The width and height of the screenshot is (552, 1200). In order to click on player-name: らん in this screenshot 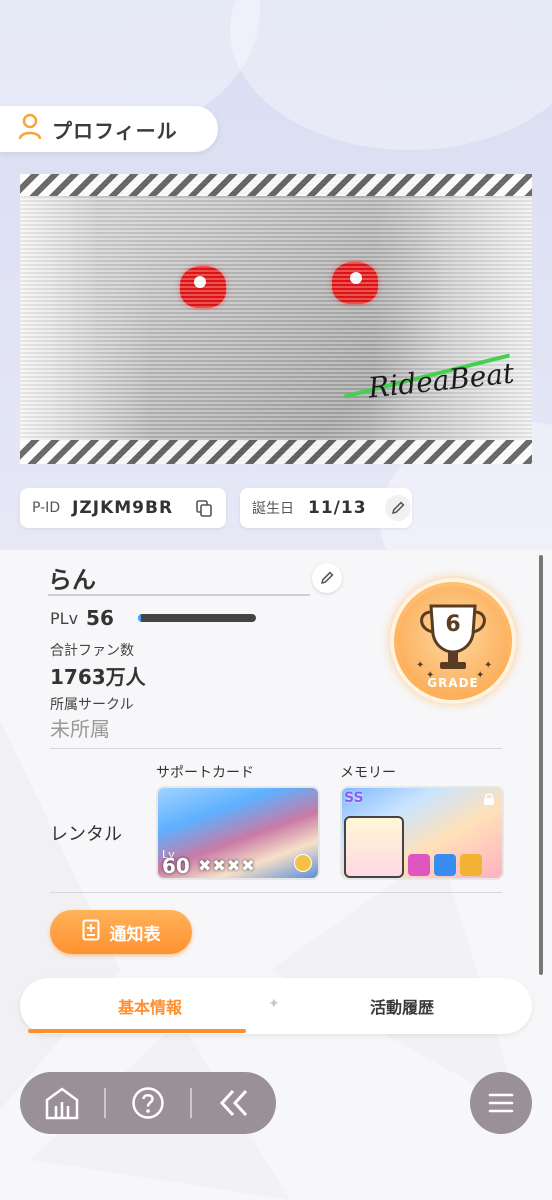, I will do `click(72, 580)`.